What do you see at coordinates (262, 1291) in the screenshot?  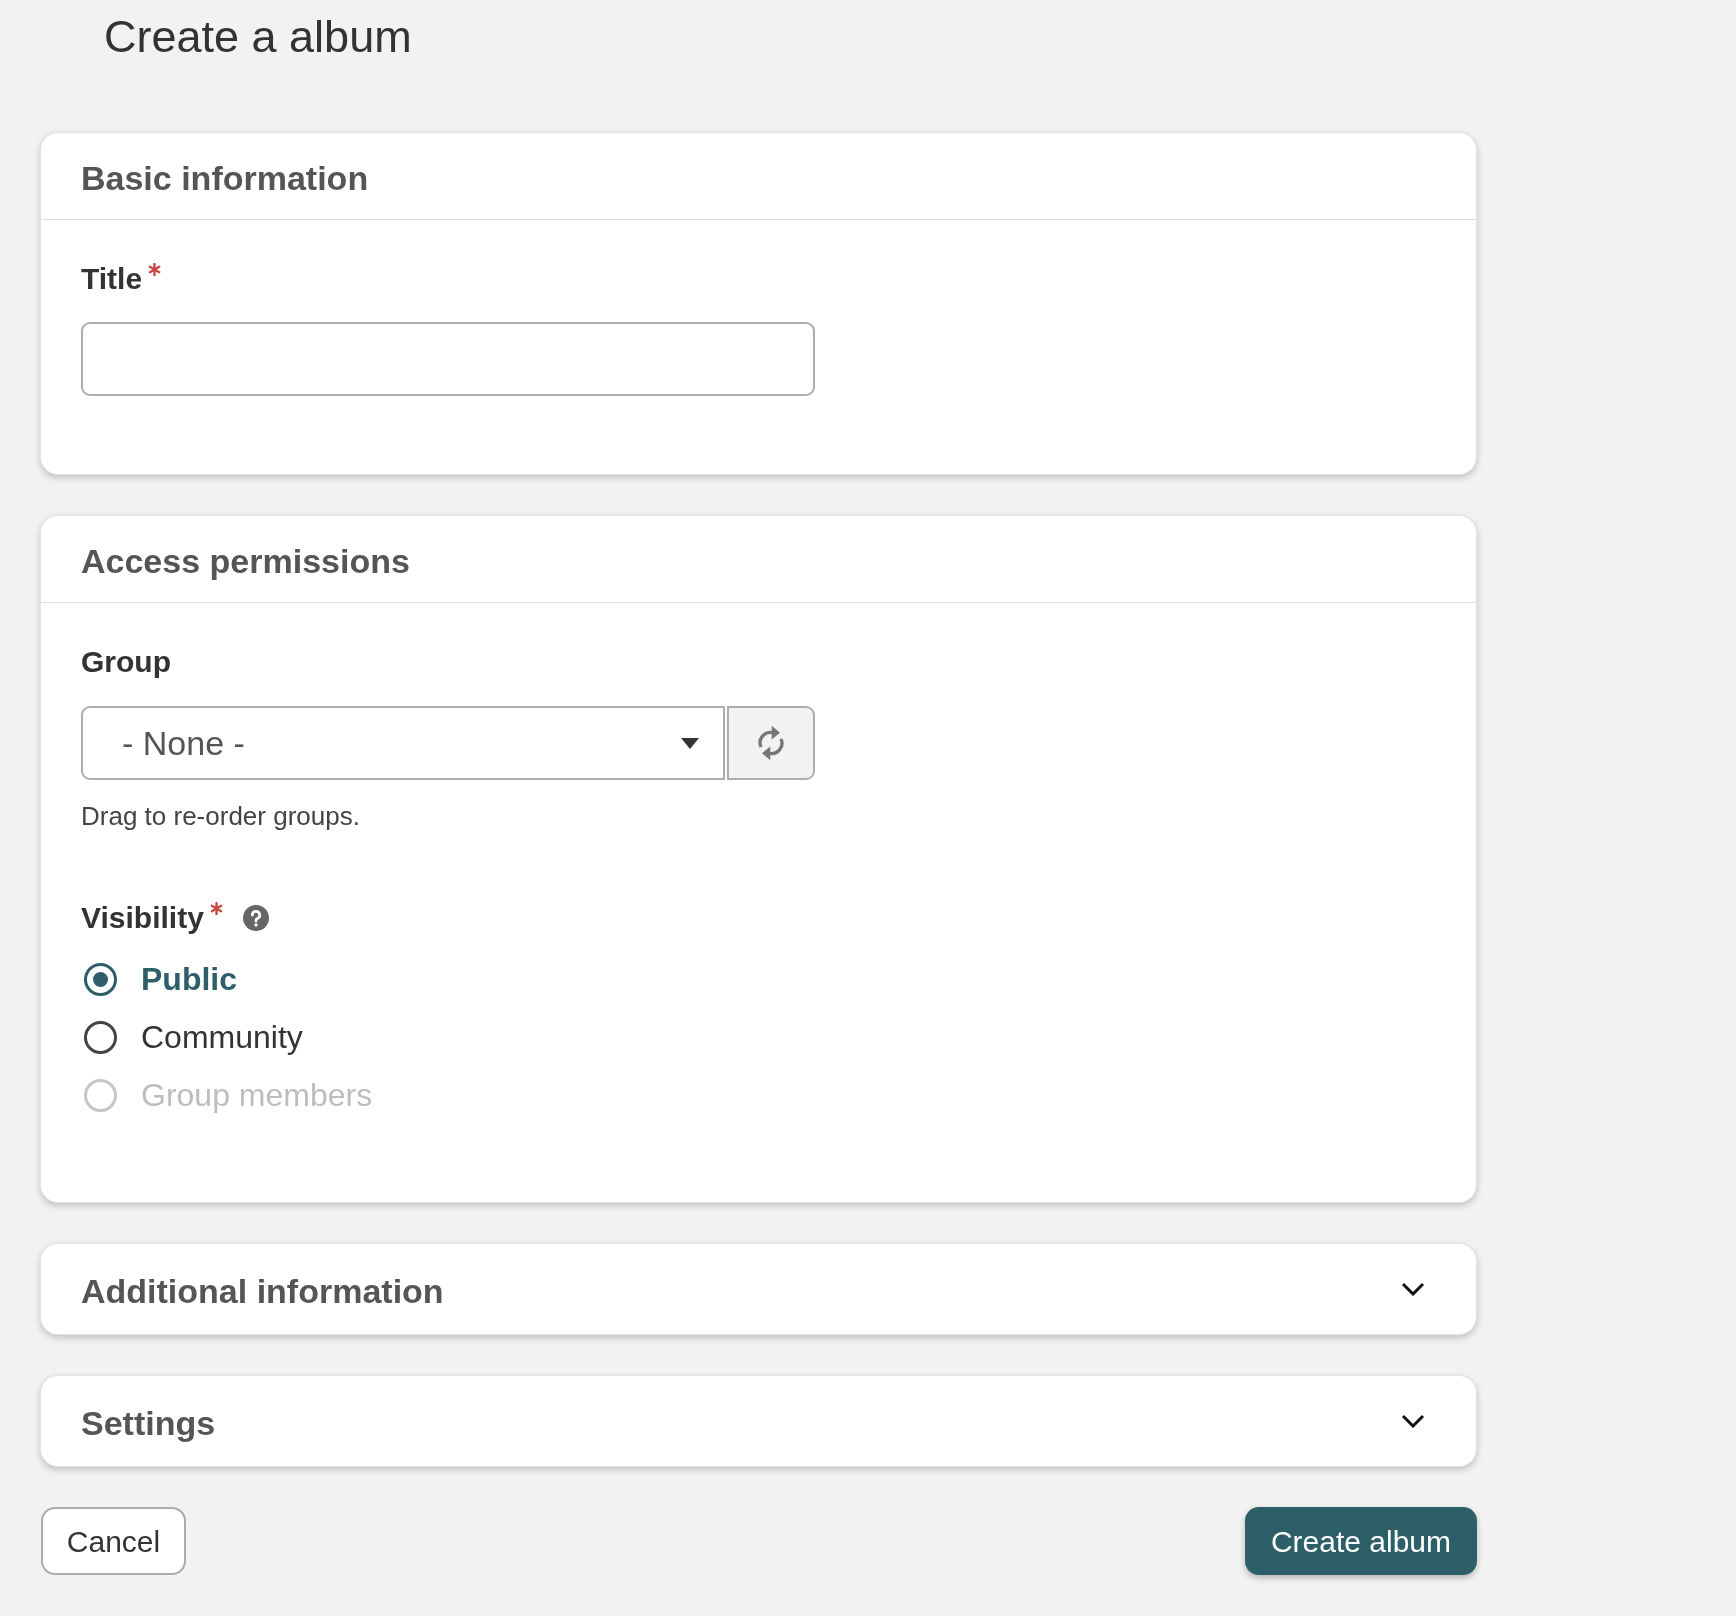 I see `section-title: Additional information` at bounding box center [262, 1291].